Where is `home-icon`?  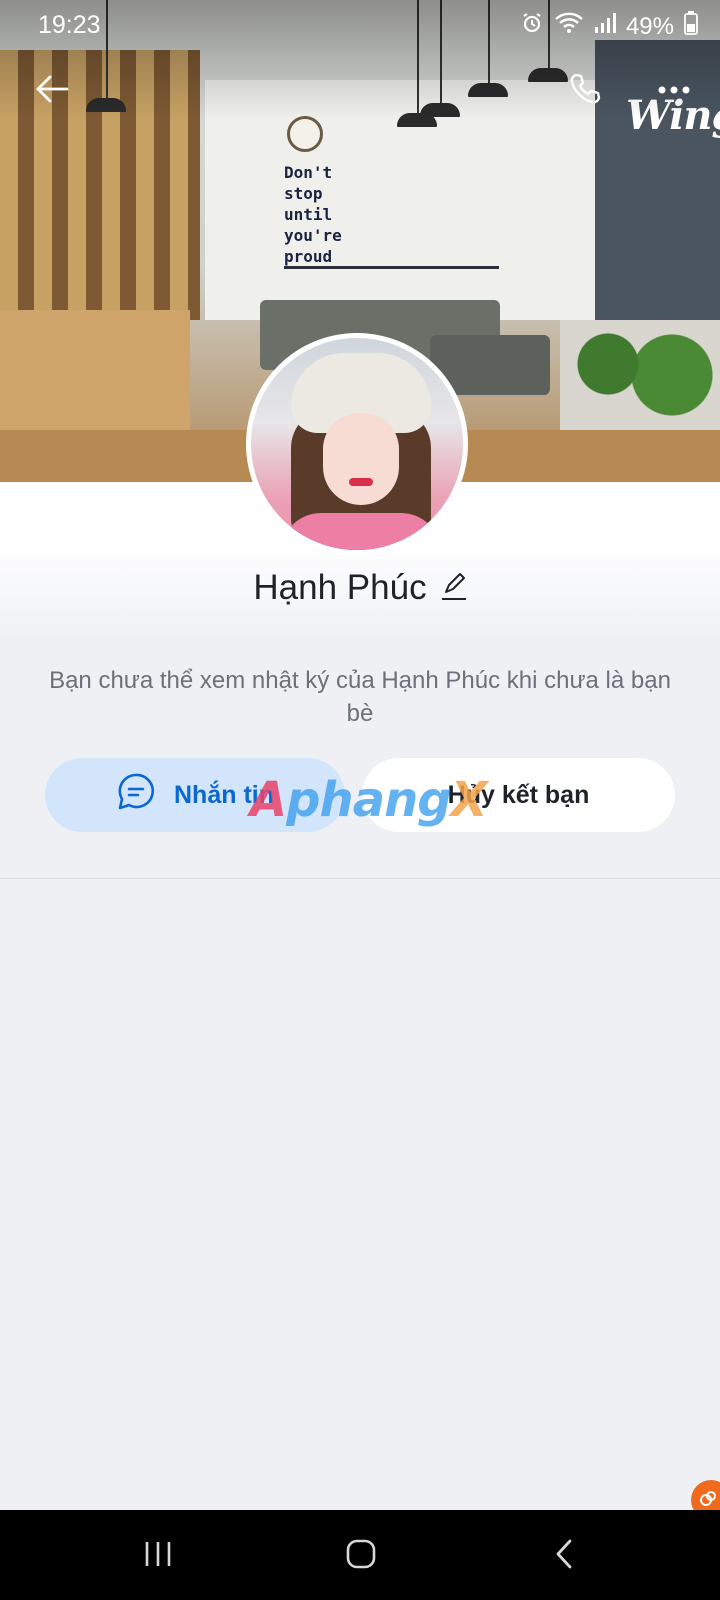 home-icon is located at coordinates (361, 1556).